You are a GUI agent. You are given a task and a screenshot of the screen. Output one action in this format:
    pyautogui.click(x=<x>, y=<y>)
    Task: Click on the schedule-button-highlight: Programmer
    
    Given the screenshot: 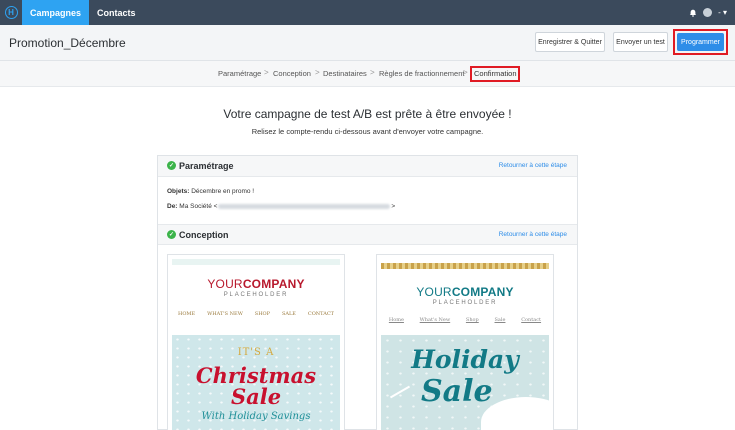 What is the action you would take?
    pyautogui.click(x=700, y=42)
    